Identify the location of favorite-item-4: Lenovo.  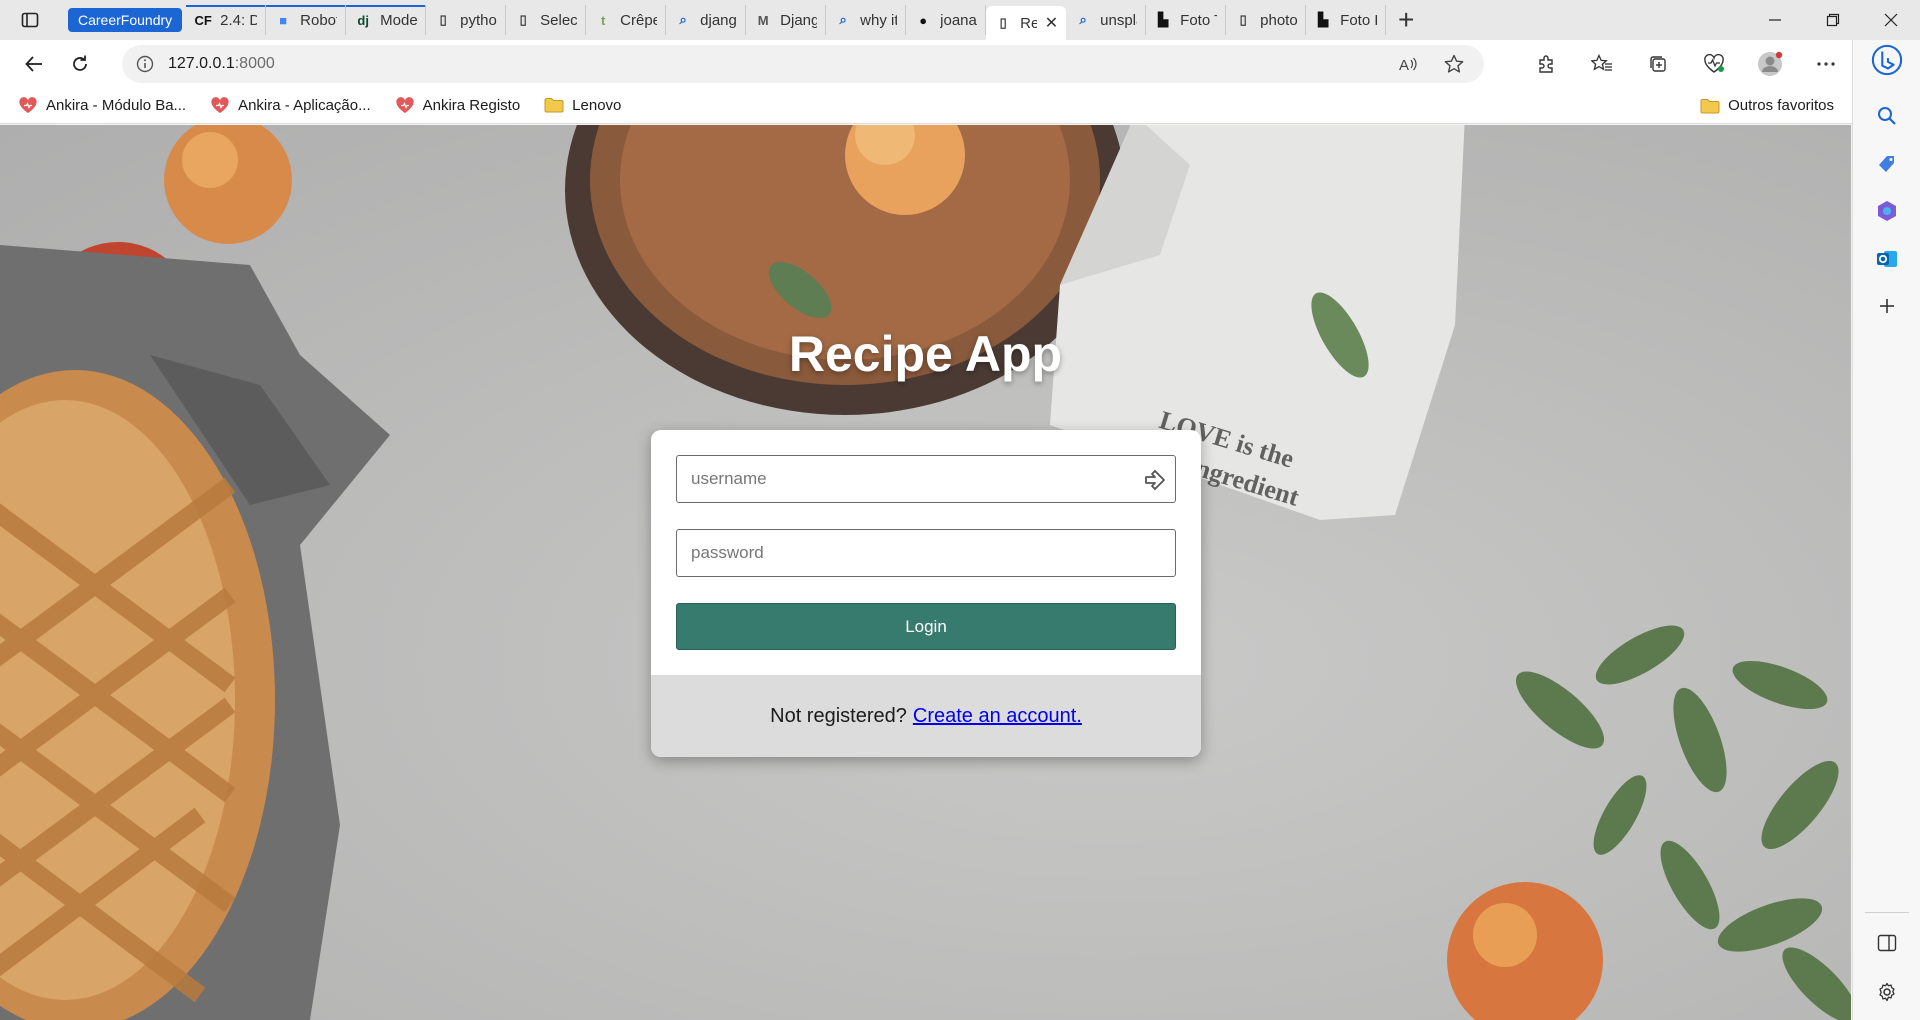
(582, 106).